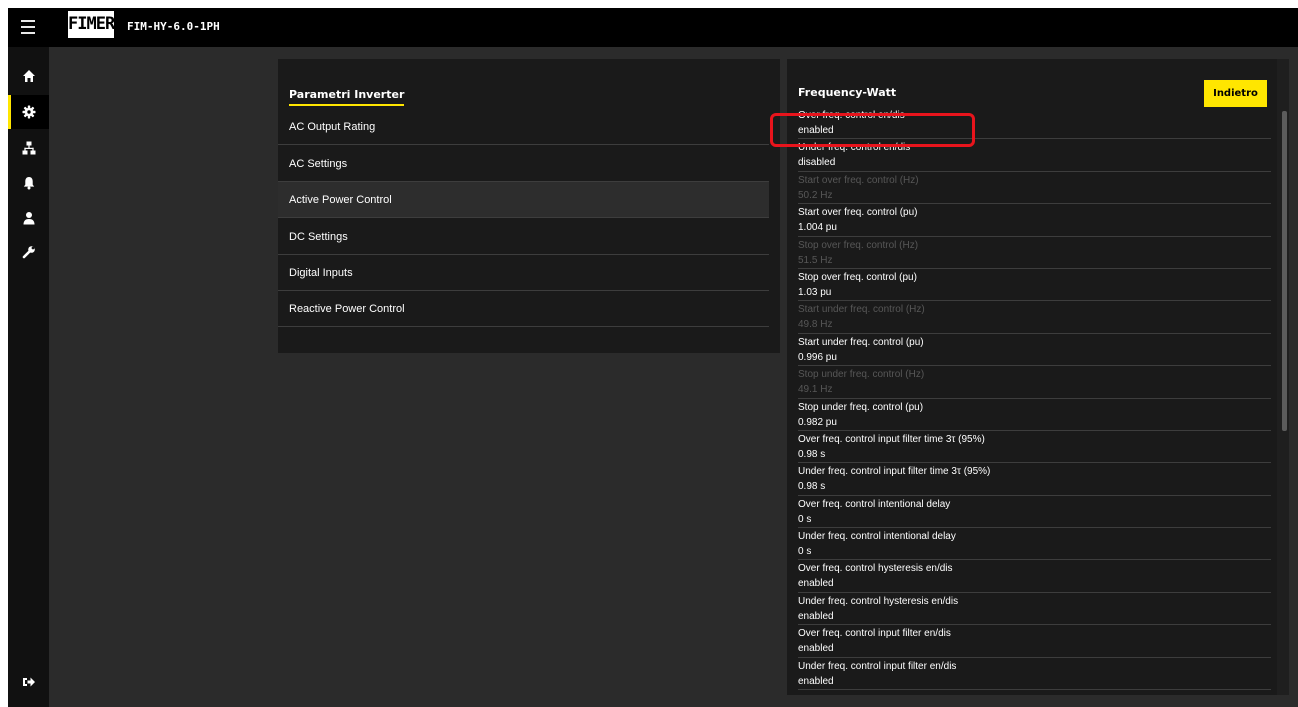  Describe the element at coordinates (1034, 382) in the screenshot. I see `parameter-row: Stop under freq. control (Hz) 49.1 Hz` at that location.